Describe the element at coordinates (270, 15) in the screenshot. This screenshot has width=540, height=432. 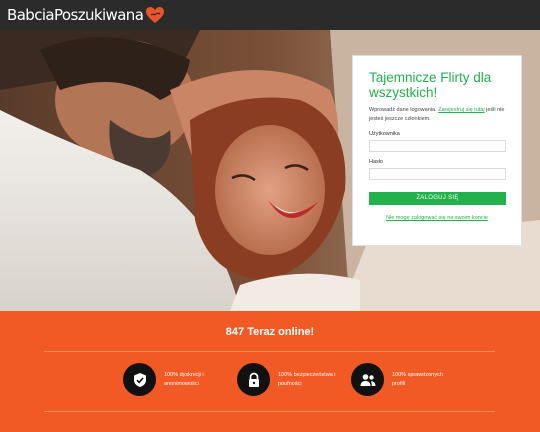
I see `top-bar: BabciaPoszukiwana` at that location.